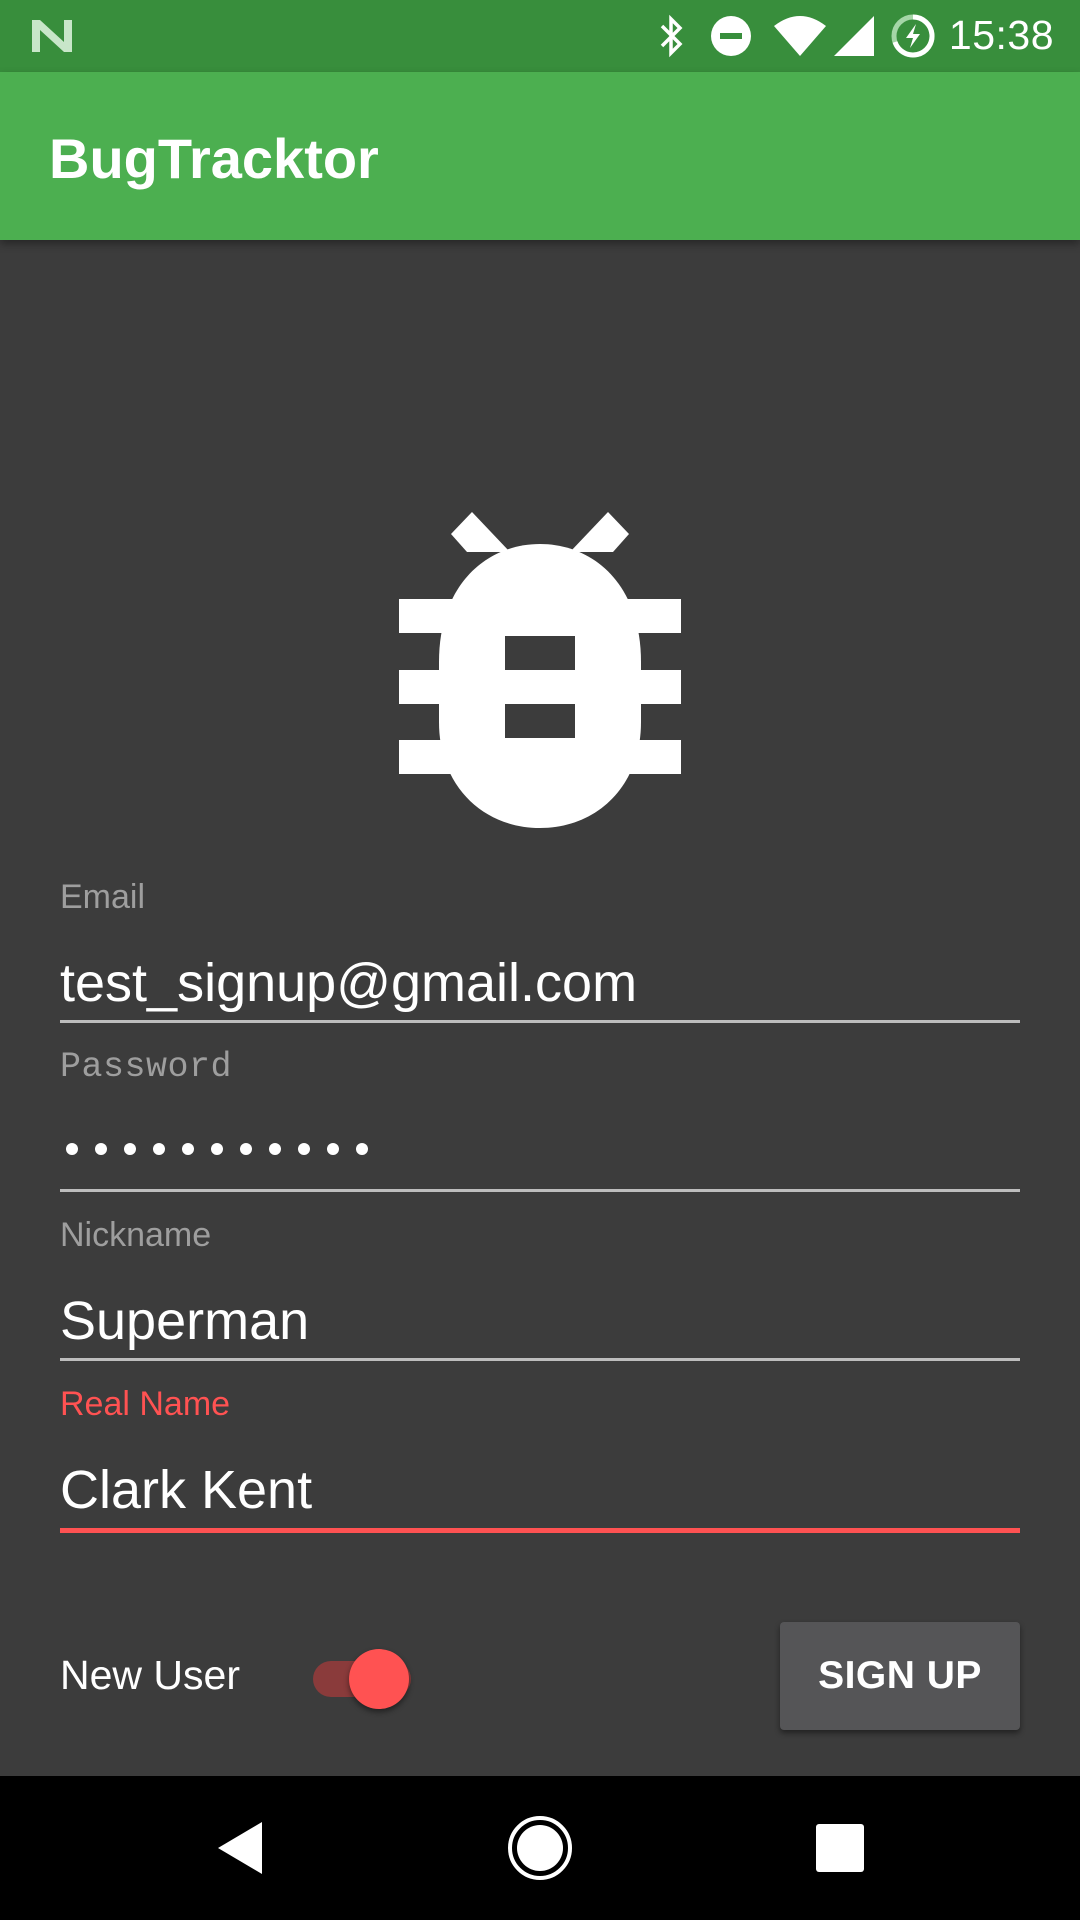  What do you see at coordinates (186, 1490) in the screenshot?
I see `real-name-input: Clark Kent` at bounding box center [186, 1490].